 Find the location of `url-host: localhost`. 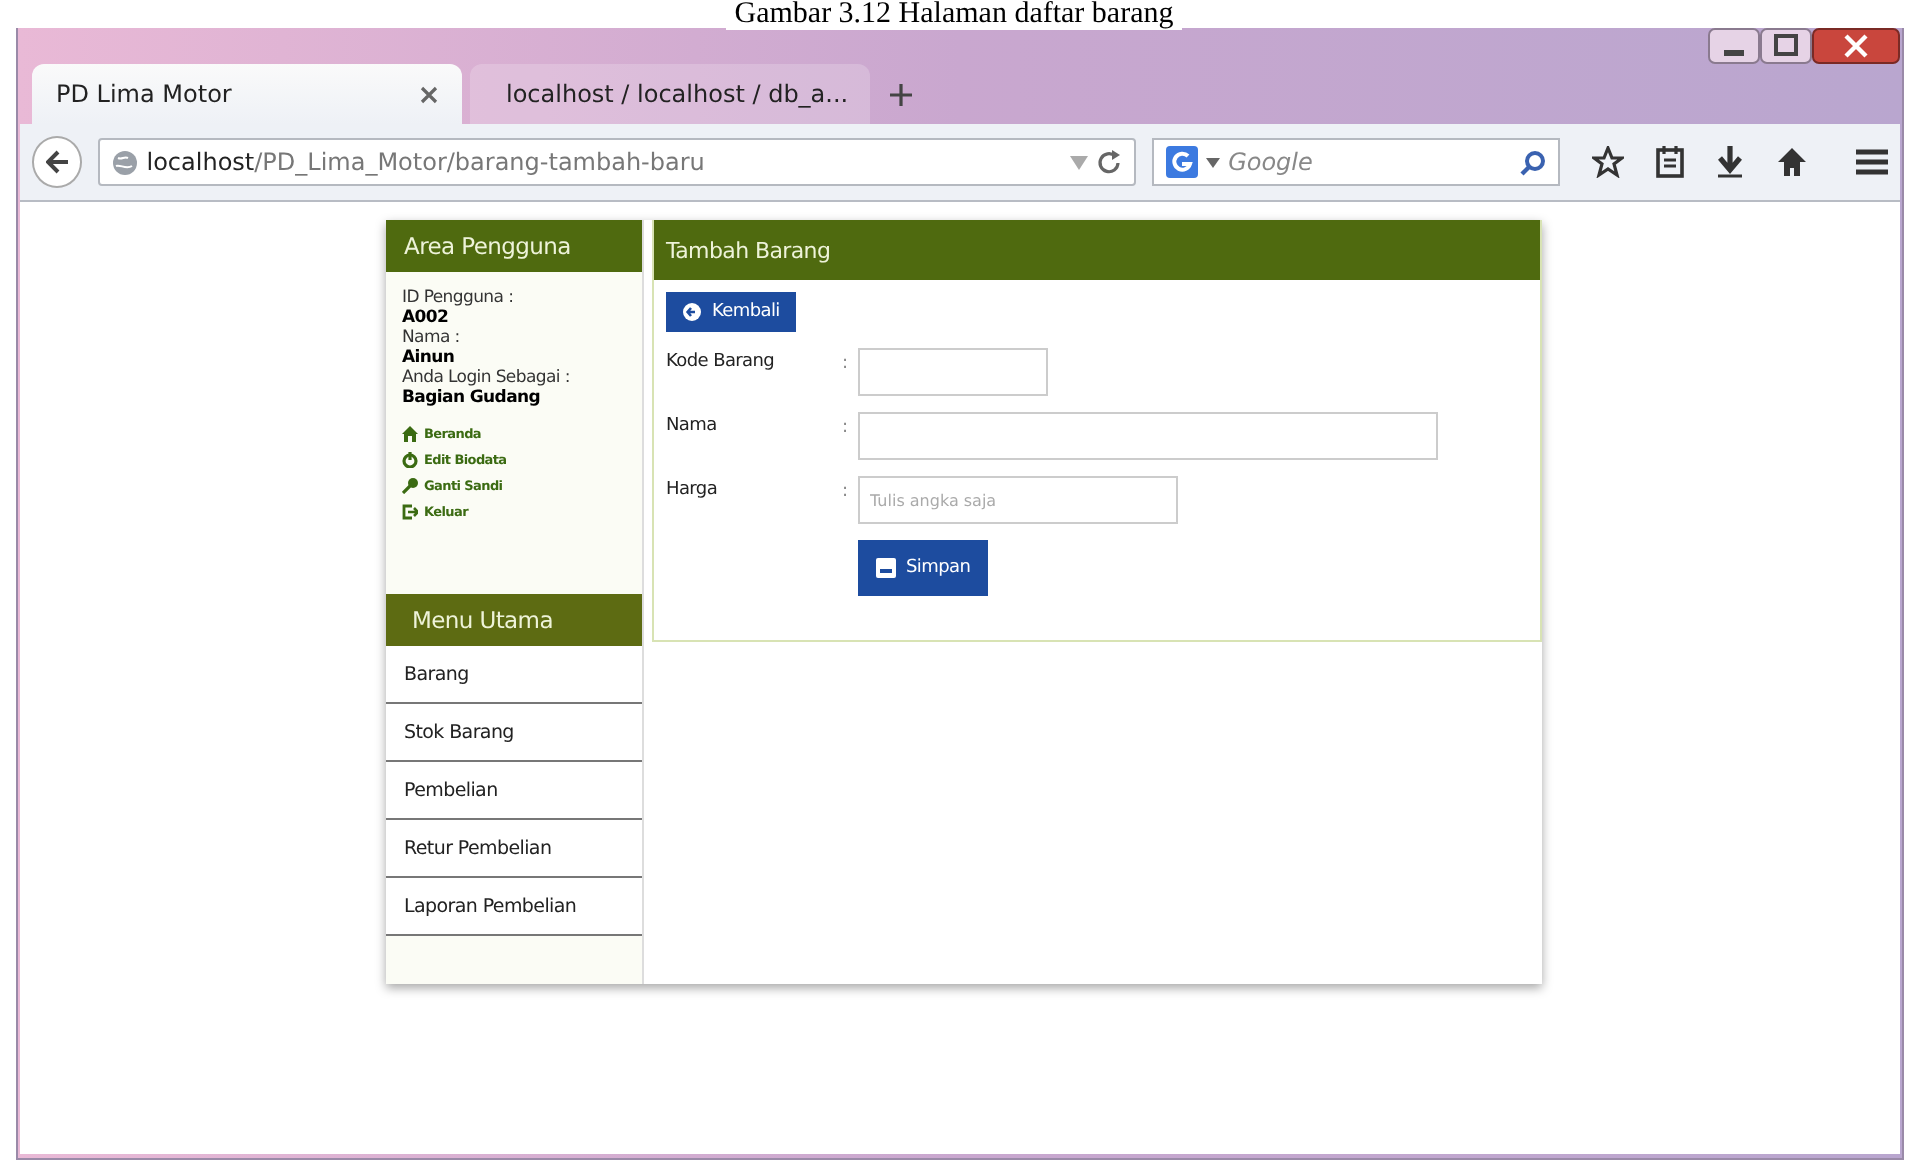

url-host: localhost is located at coordinates (200, 162).